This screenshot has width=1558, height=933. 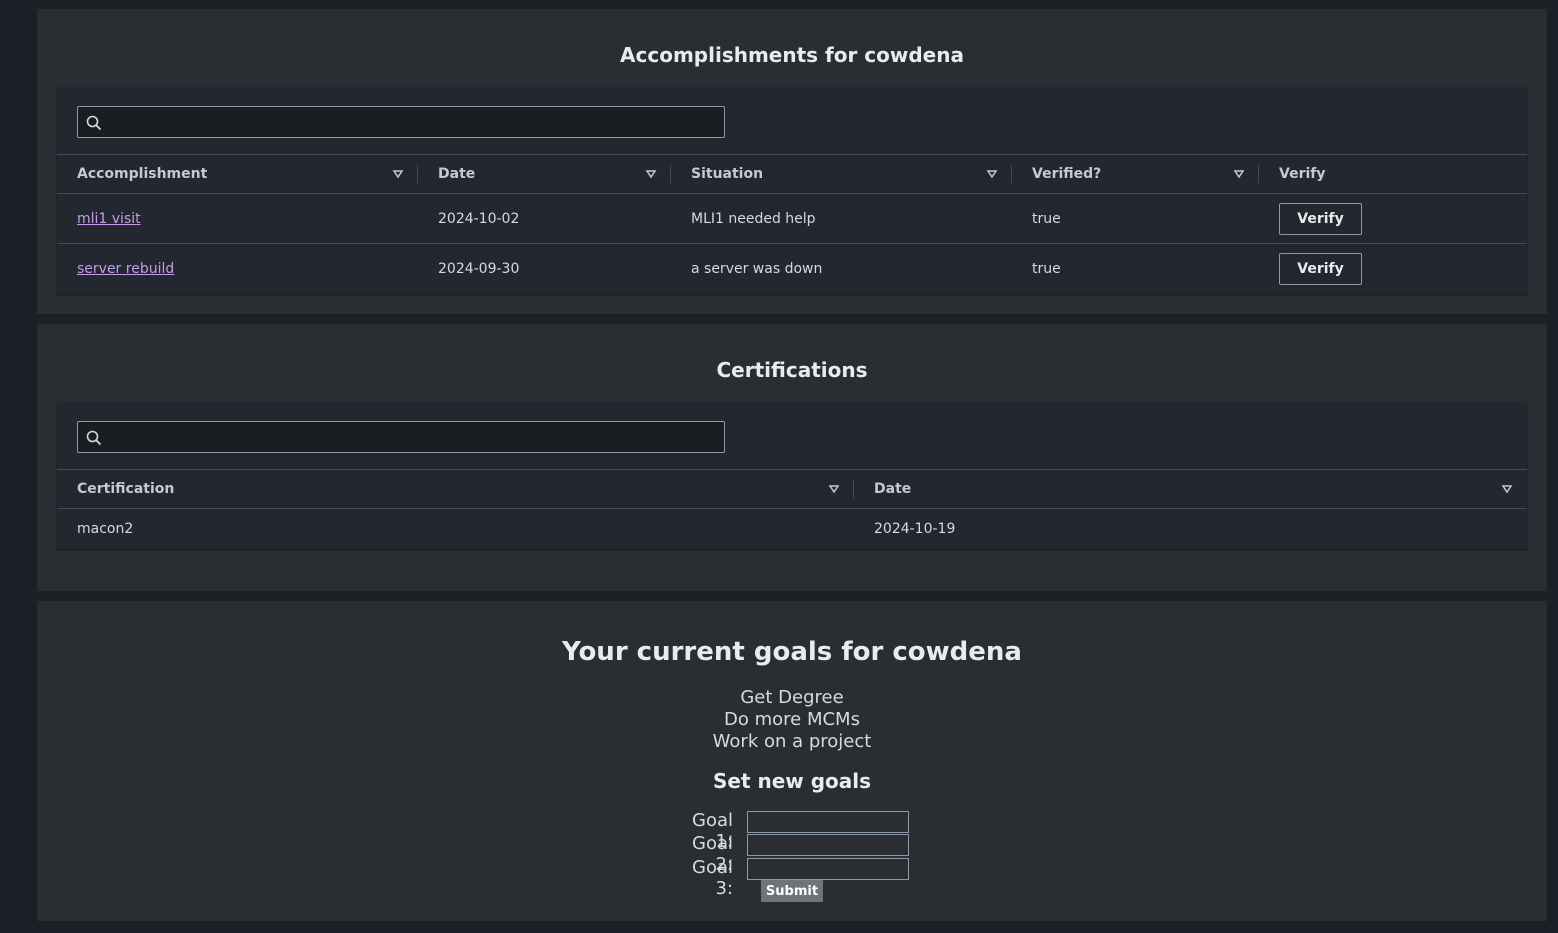 I want to click on column-header-verified: Verified?, so click(x=1066, y=174).